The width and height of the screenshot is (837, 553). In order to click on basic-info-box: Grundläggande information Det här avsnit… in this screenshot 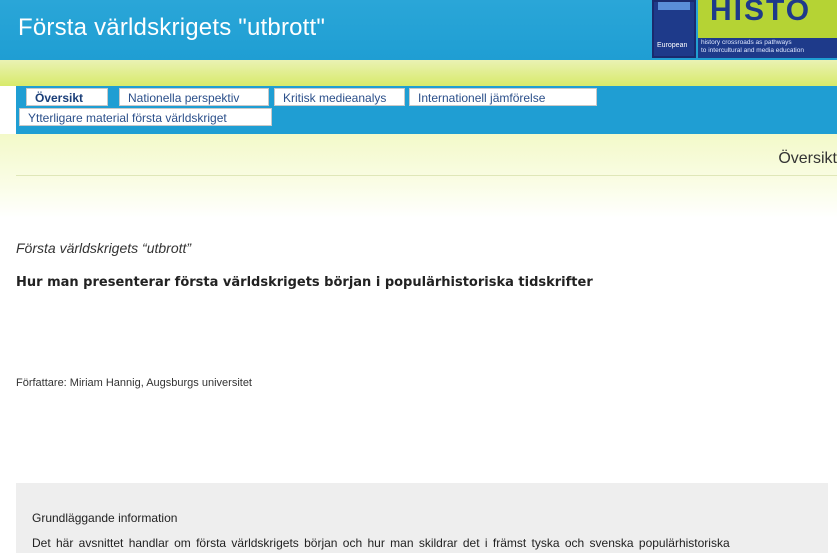, I will do `click(422, 518)`.